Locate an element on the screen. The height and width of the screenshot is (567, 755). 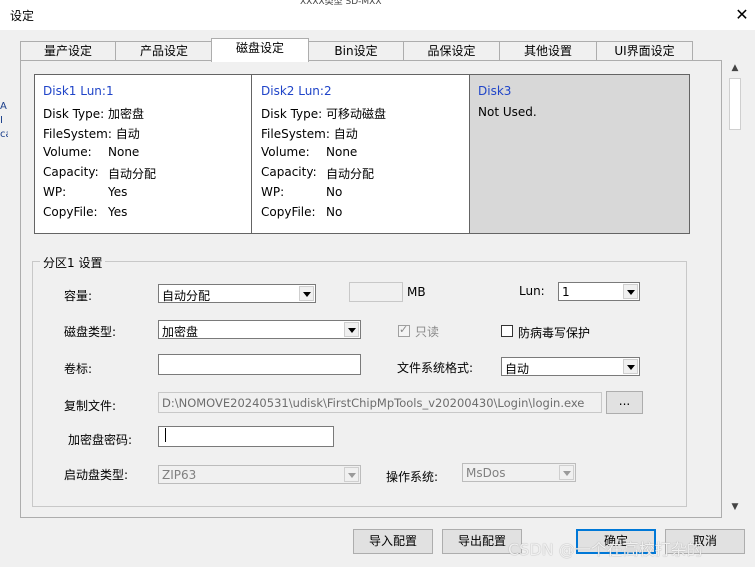
disk2-value: 自动 is located at coordinates (345, 134).